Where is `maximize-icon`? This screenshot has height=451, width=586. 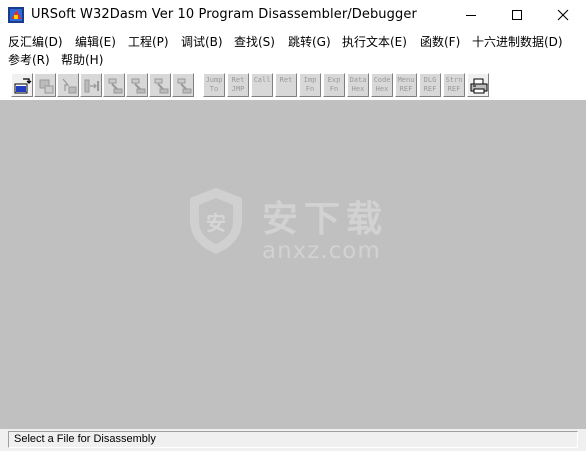
maximize-icon is located at coordinates (517, 15).